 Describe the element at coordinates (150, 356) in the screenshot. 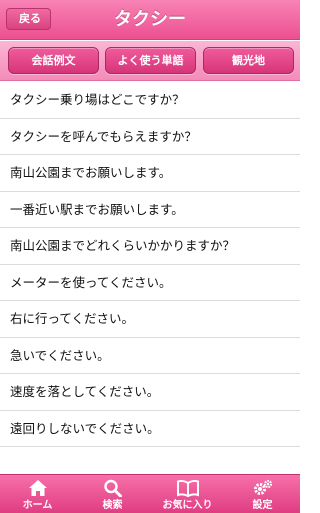

I see `phrase-list-item: 急いでください。` at that location.